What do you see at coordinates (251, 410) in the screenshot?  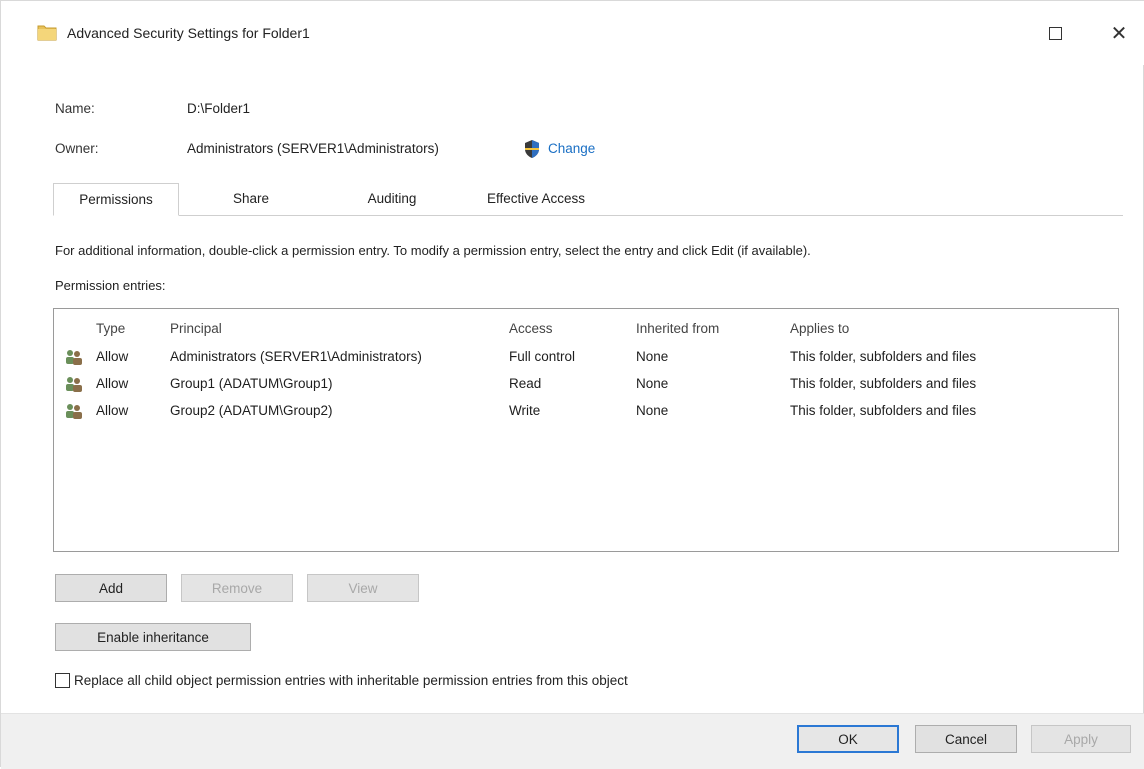 I see `entry-principal: Group2 (ADATUM\Group2)` at bounding box center [251, 410].